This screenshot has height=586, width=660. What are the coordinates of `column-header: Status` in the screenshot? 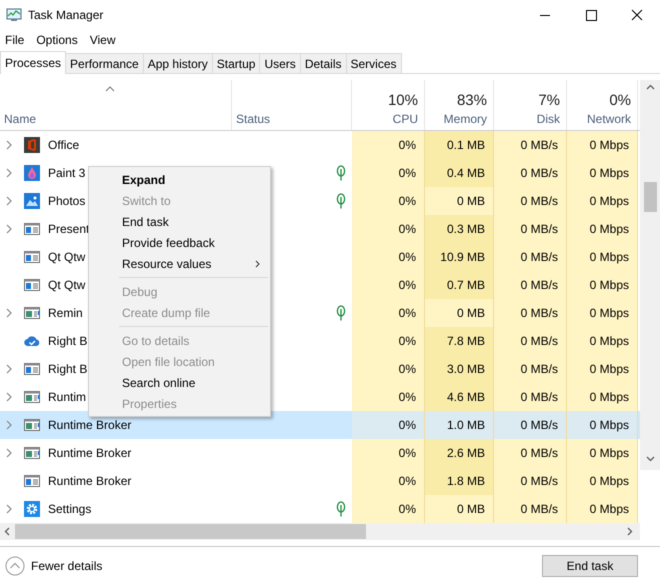 It's located at (290, 119).